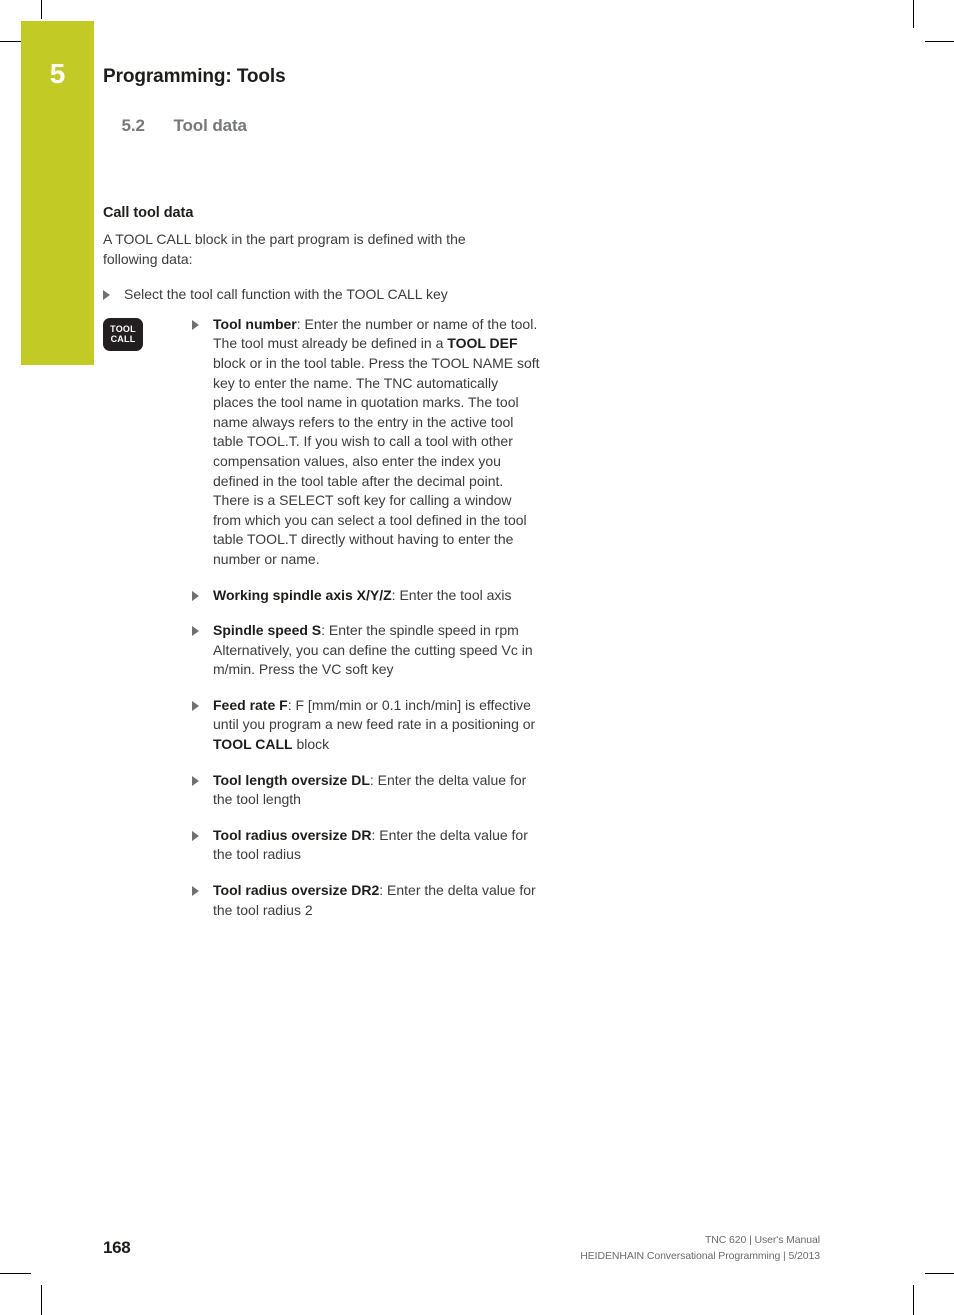  I want to click on section-breadcrumb: 5.2 Tool data, so click(483, 126).